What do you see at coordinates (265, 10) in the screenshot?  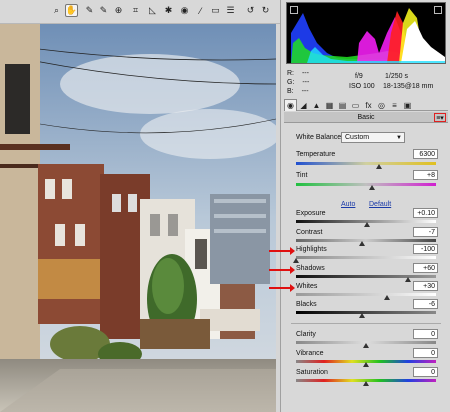 I see `rotate-right-icon: ↻` at bounding box center [265, 10].